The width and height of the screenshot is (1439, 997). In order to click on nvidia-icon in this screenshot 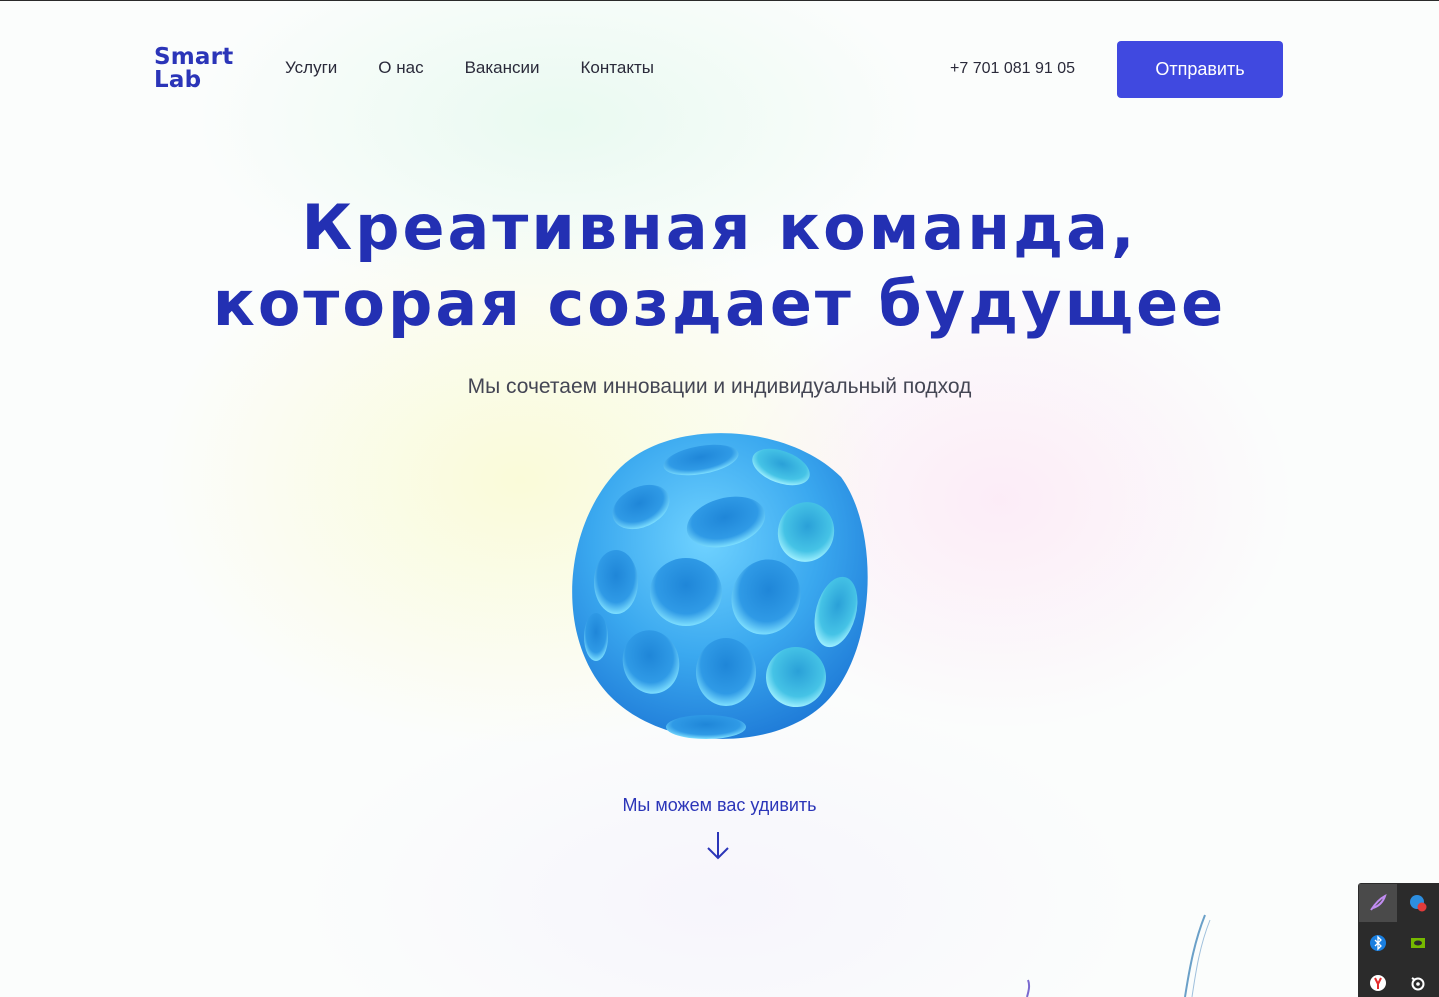, I will do `click(1418, 943)`.